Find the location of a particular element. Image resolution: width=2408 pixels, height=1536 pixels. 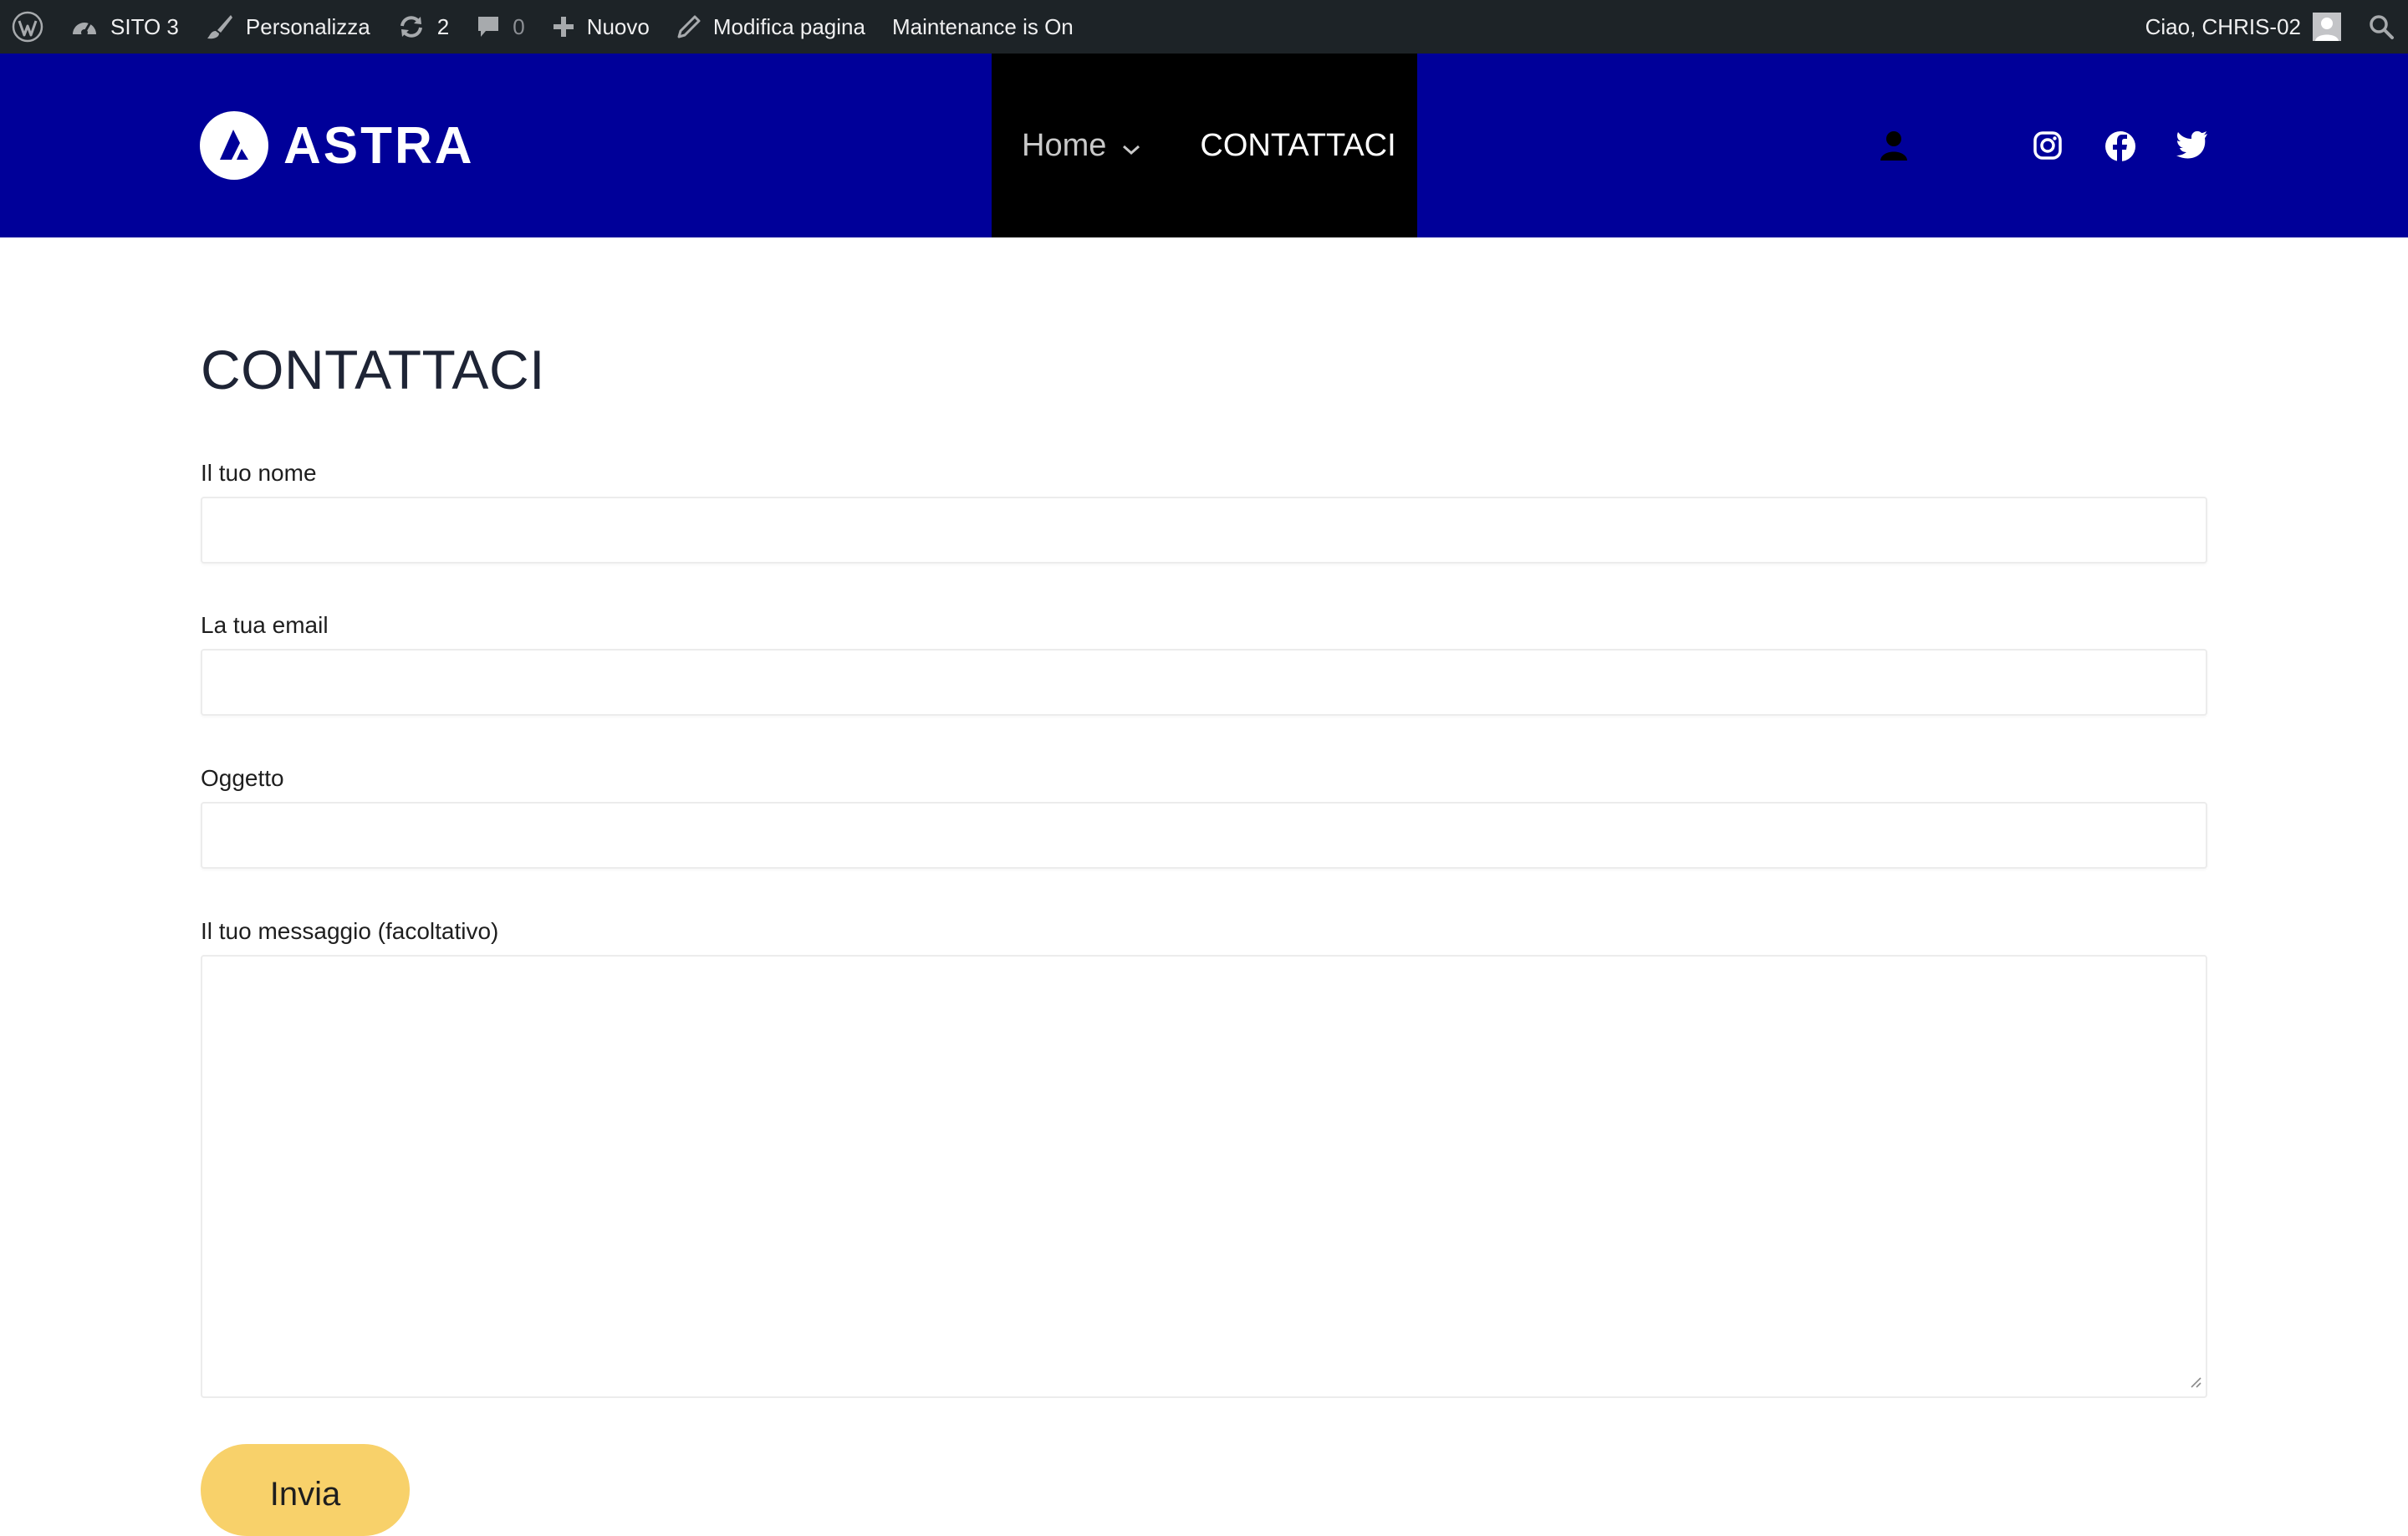

edit-page-link: Modifica pagina is located at coordinates (771, 27).